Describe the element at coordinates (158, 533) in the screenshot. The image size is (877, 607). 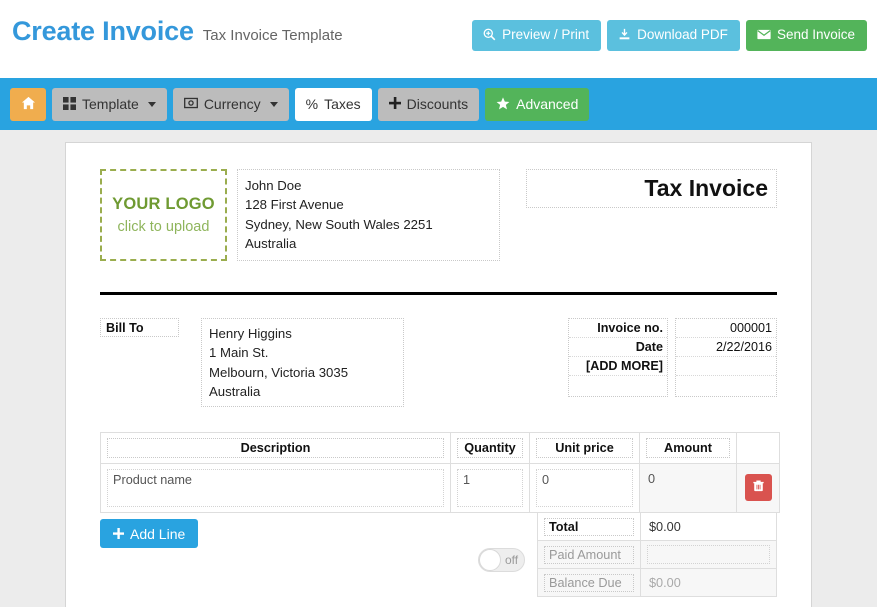
I see `add-line-label: Add Line` at that location.